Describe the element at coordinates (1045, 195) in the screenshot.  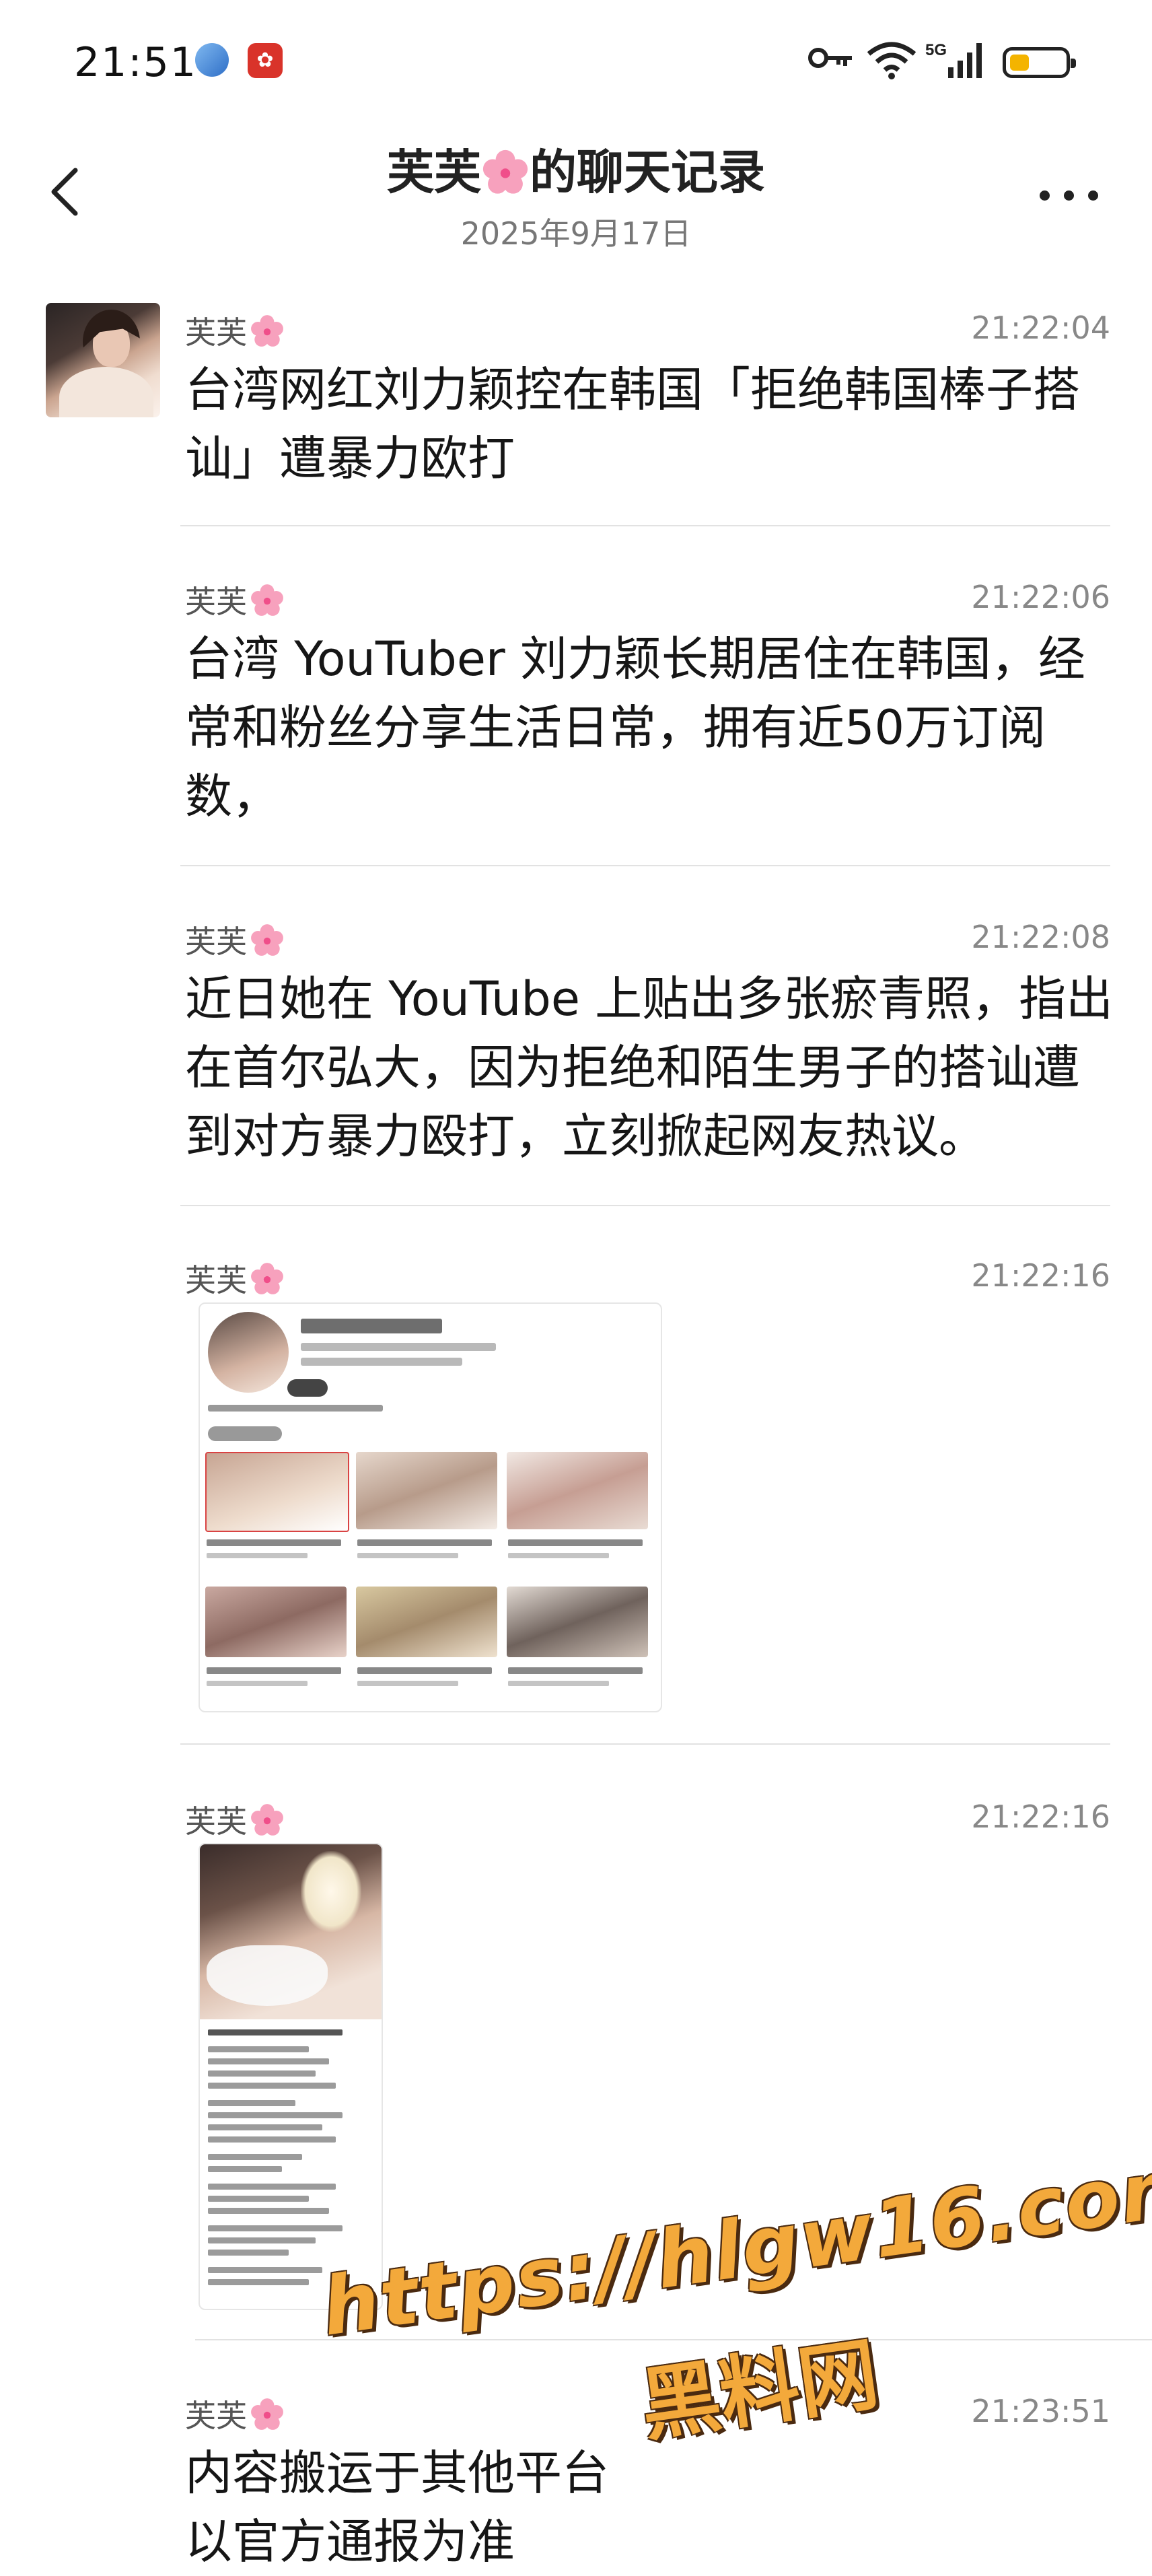
I see `more-dots-icon` at that location.